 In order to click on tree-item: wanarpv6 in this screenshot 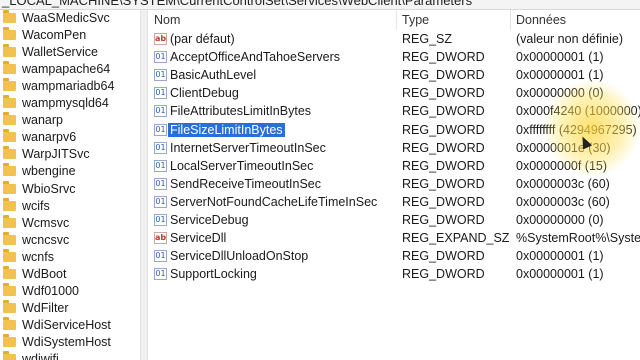, I will do `click(69, 137)`.